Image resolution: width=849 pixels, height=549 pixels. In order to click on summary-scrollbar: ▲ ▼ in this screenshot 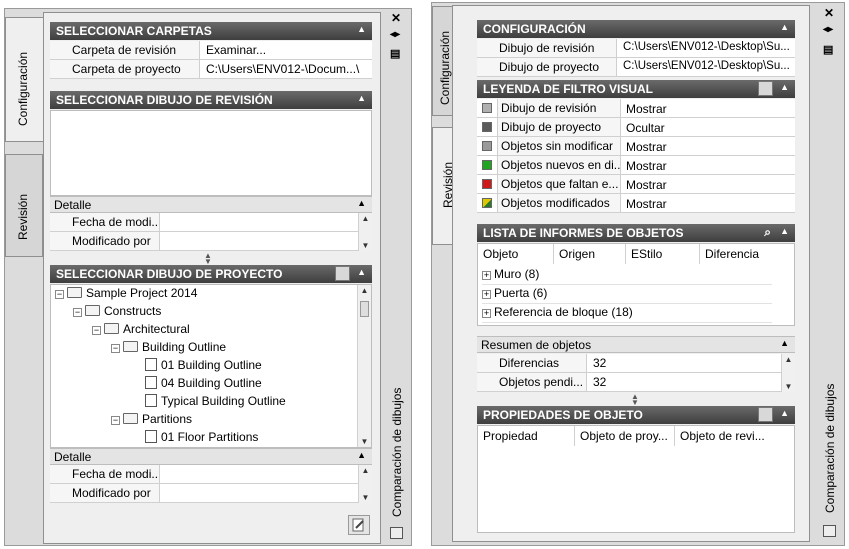, I will do `click(788, 373)`.